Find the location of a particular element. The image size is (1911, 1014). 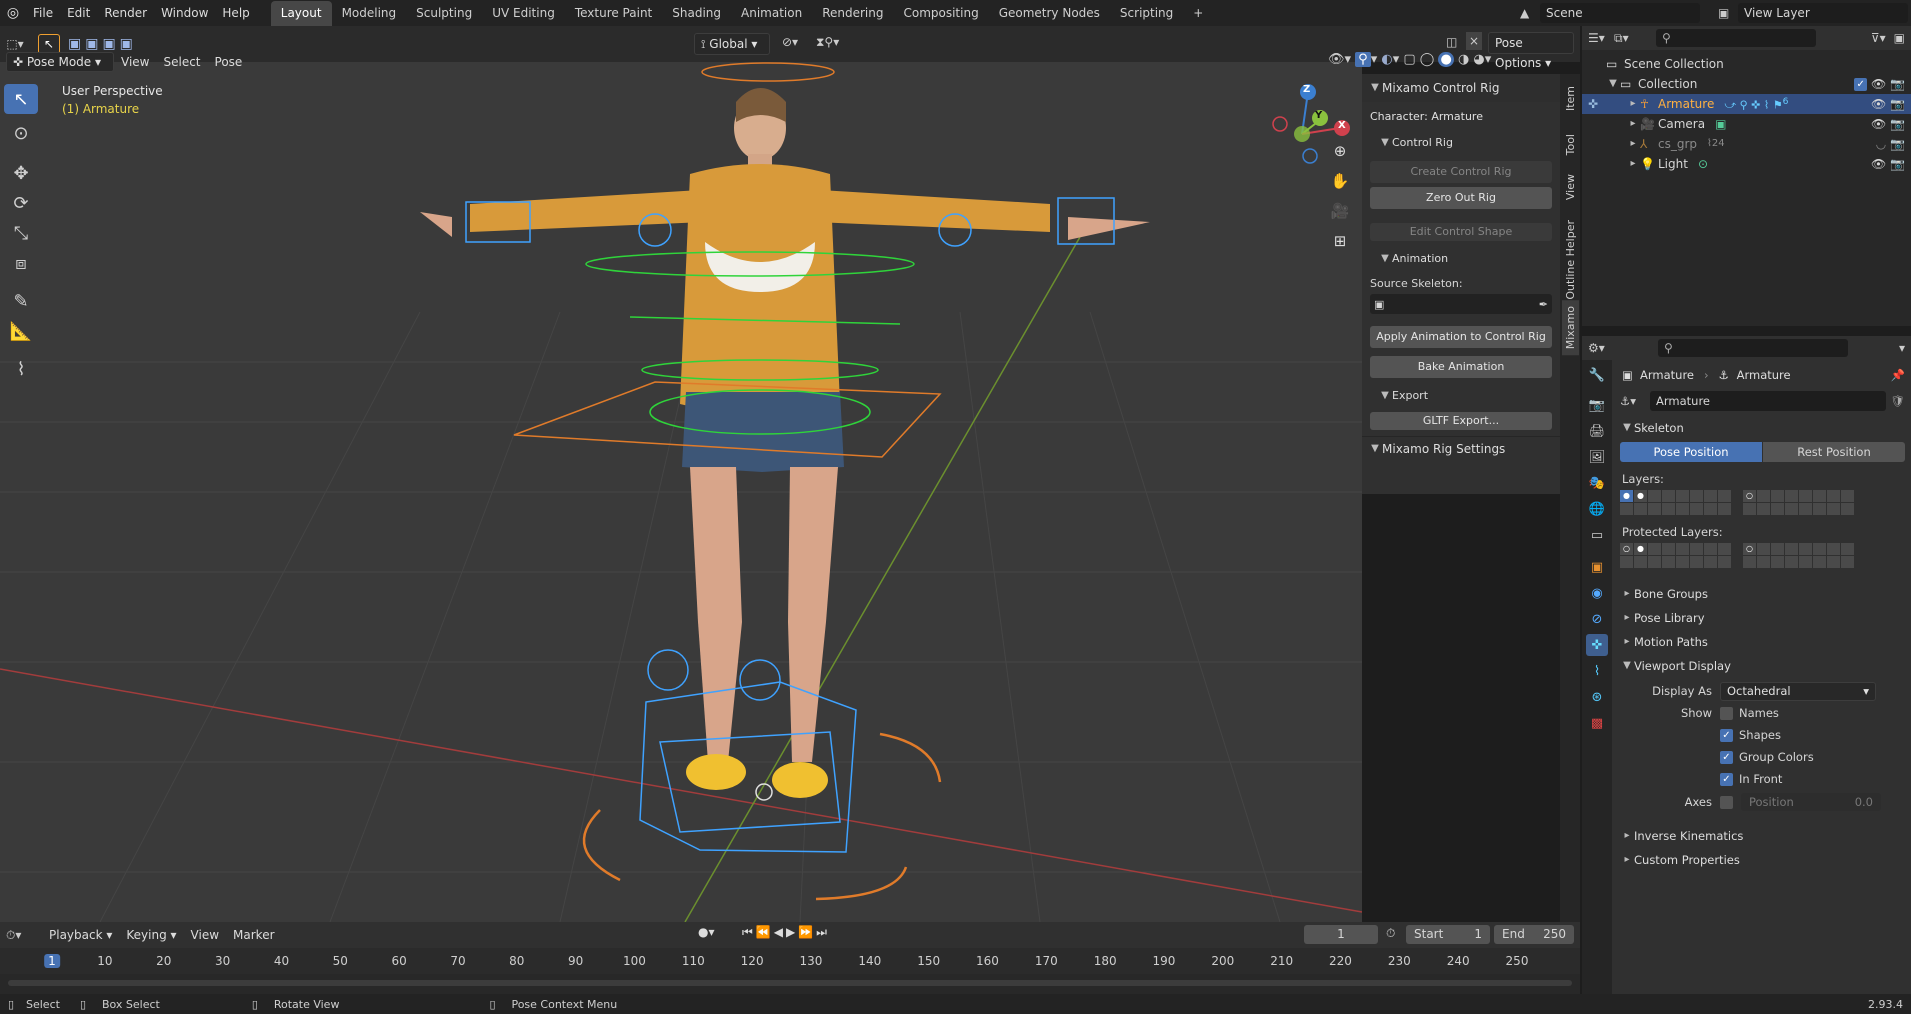

menu-render: Render is located at coordinates (125, 13).